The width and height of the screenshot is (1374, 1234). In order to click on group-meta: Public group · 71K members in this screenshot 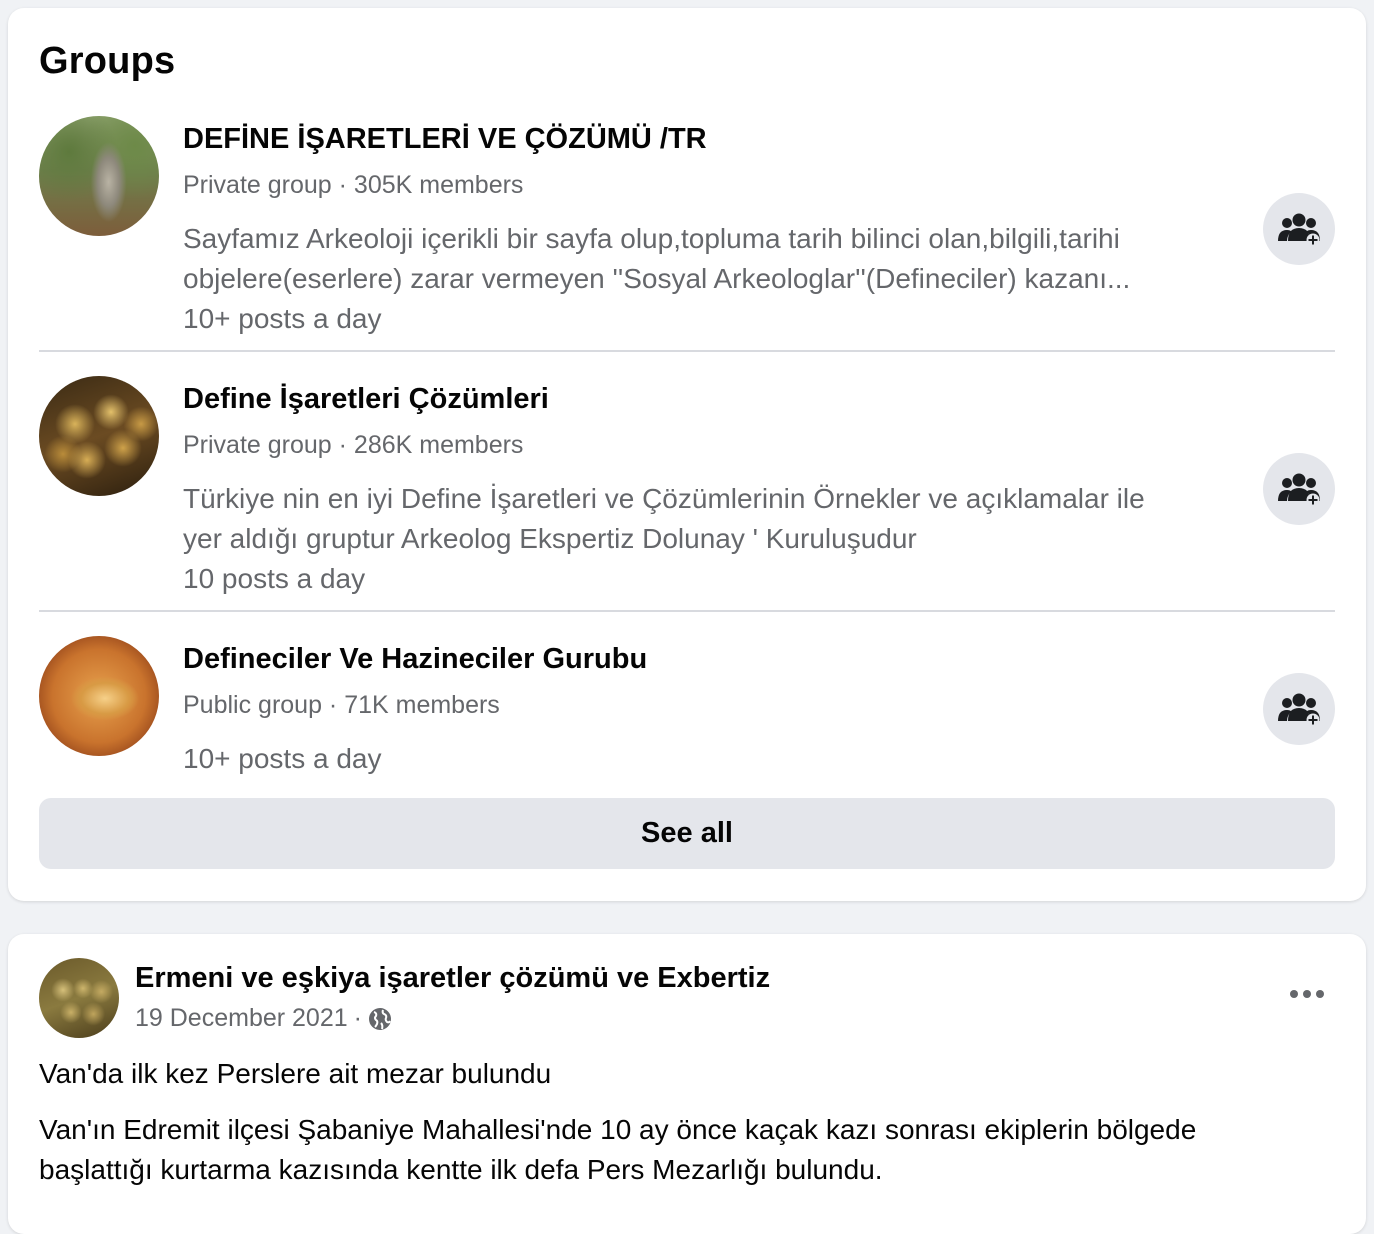, I will do `click(341, 705)`.